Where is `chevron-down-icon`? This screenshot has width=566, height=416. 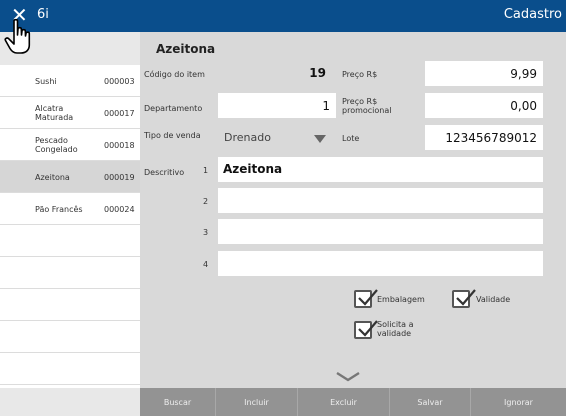
chevron-down-icon is located at coordinates (348, 377).